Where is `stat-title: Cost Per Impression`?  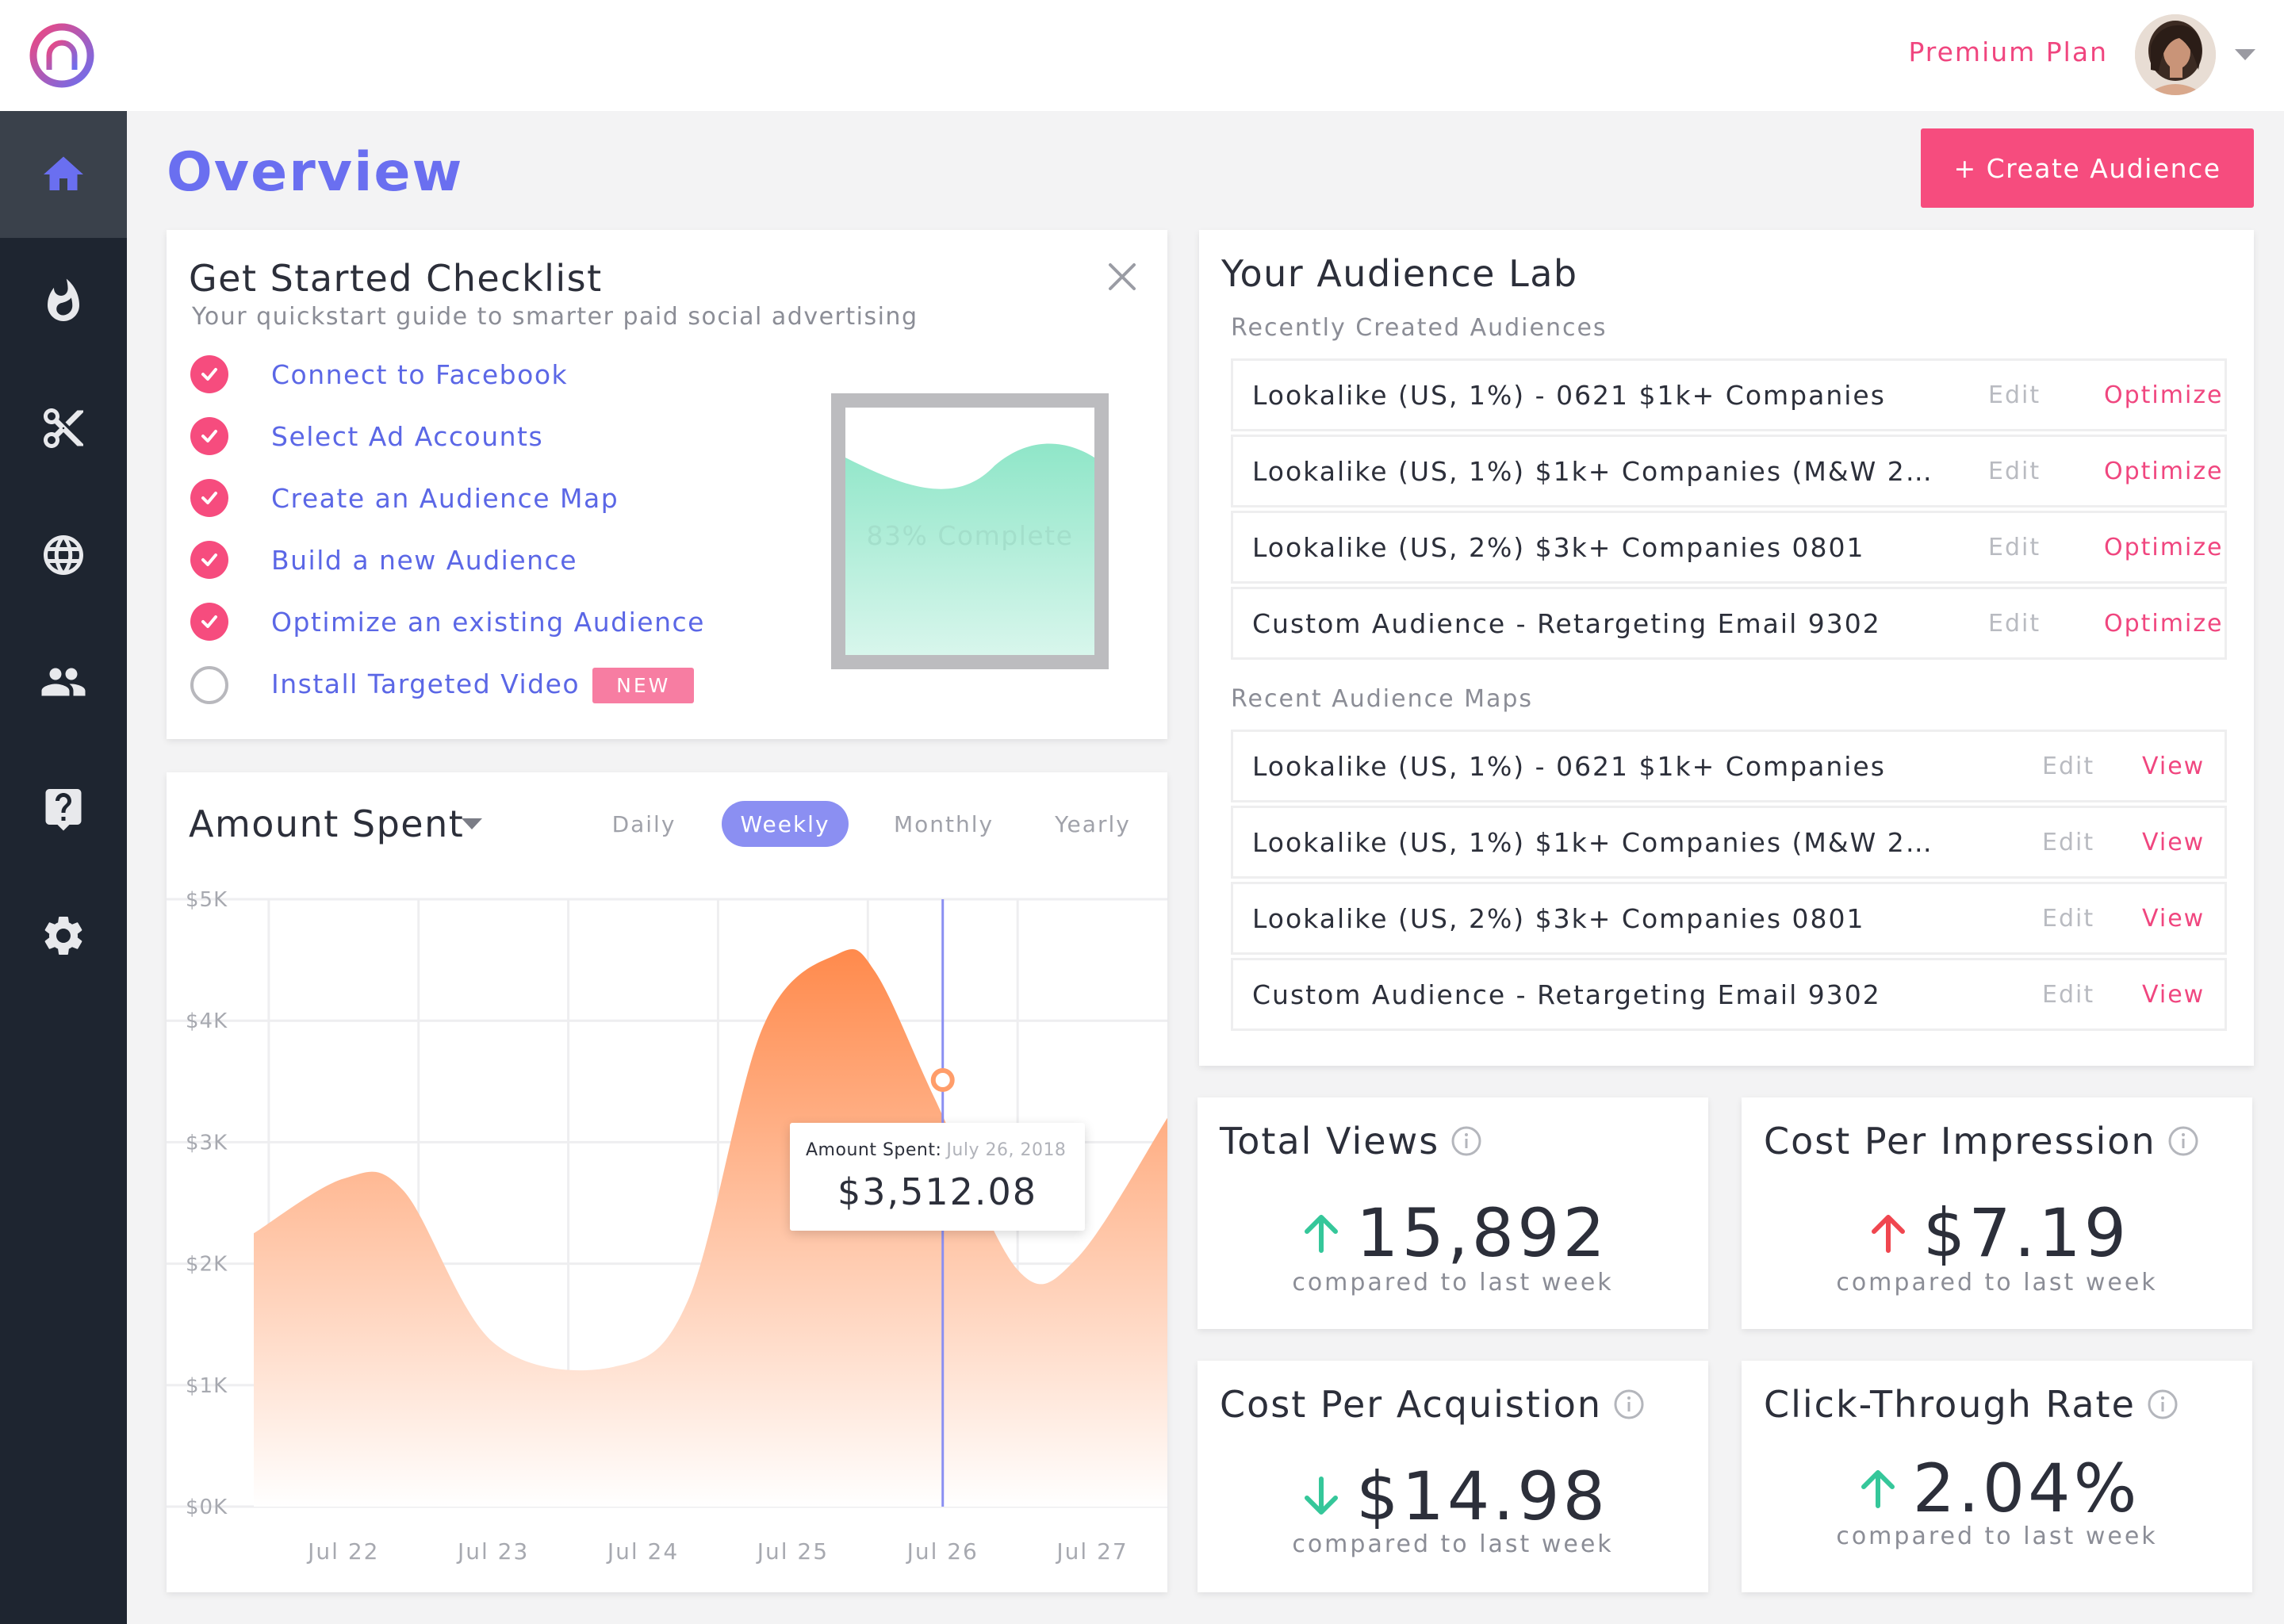
stat-title: Cost Per Impression is located at coordinates (1960, 1141).